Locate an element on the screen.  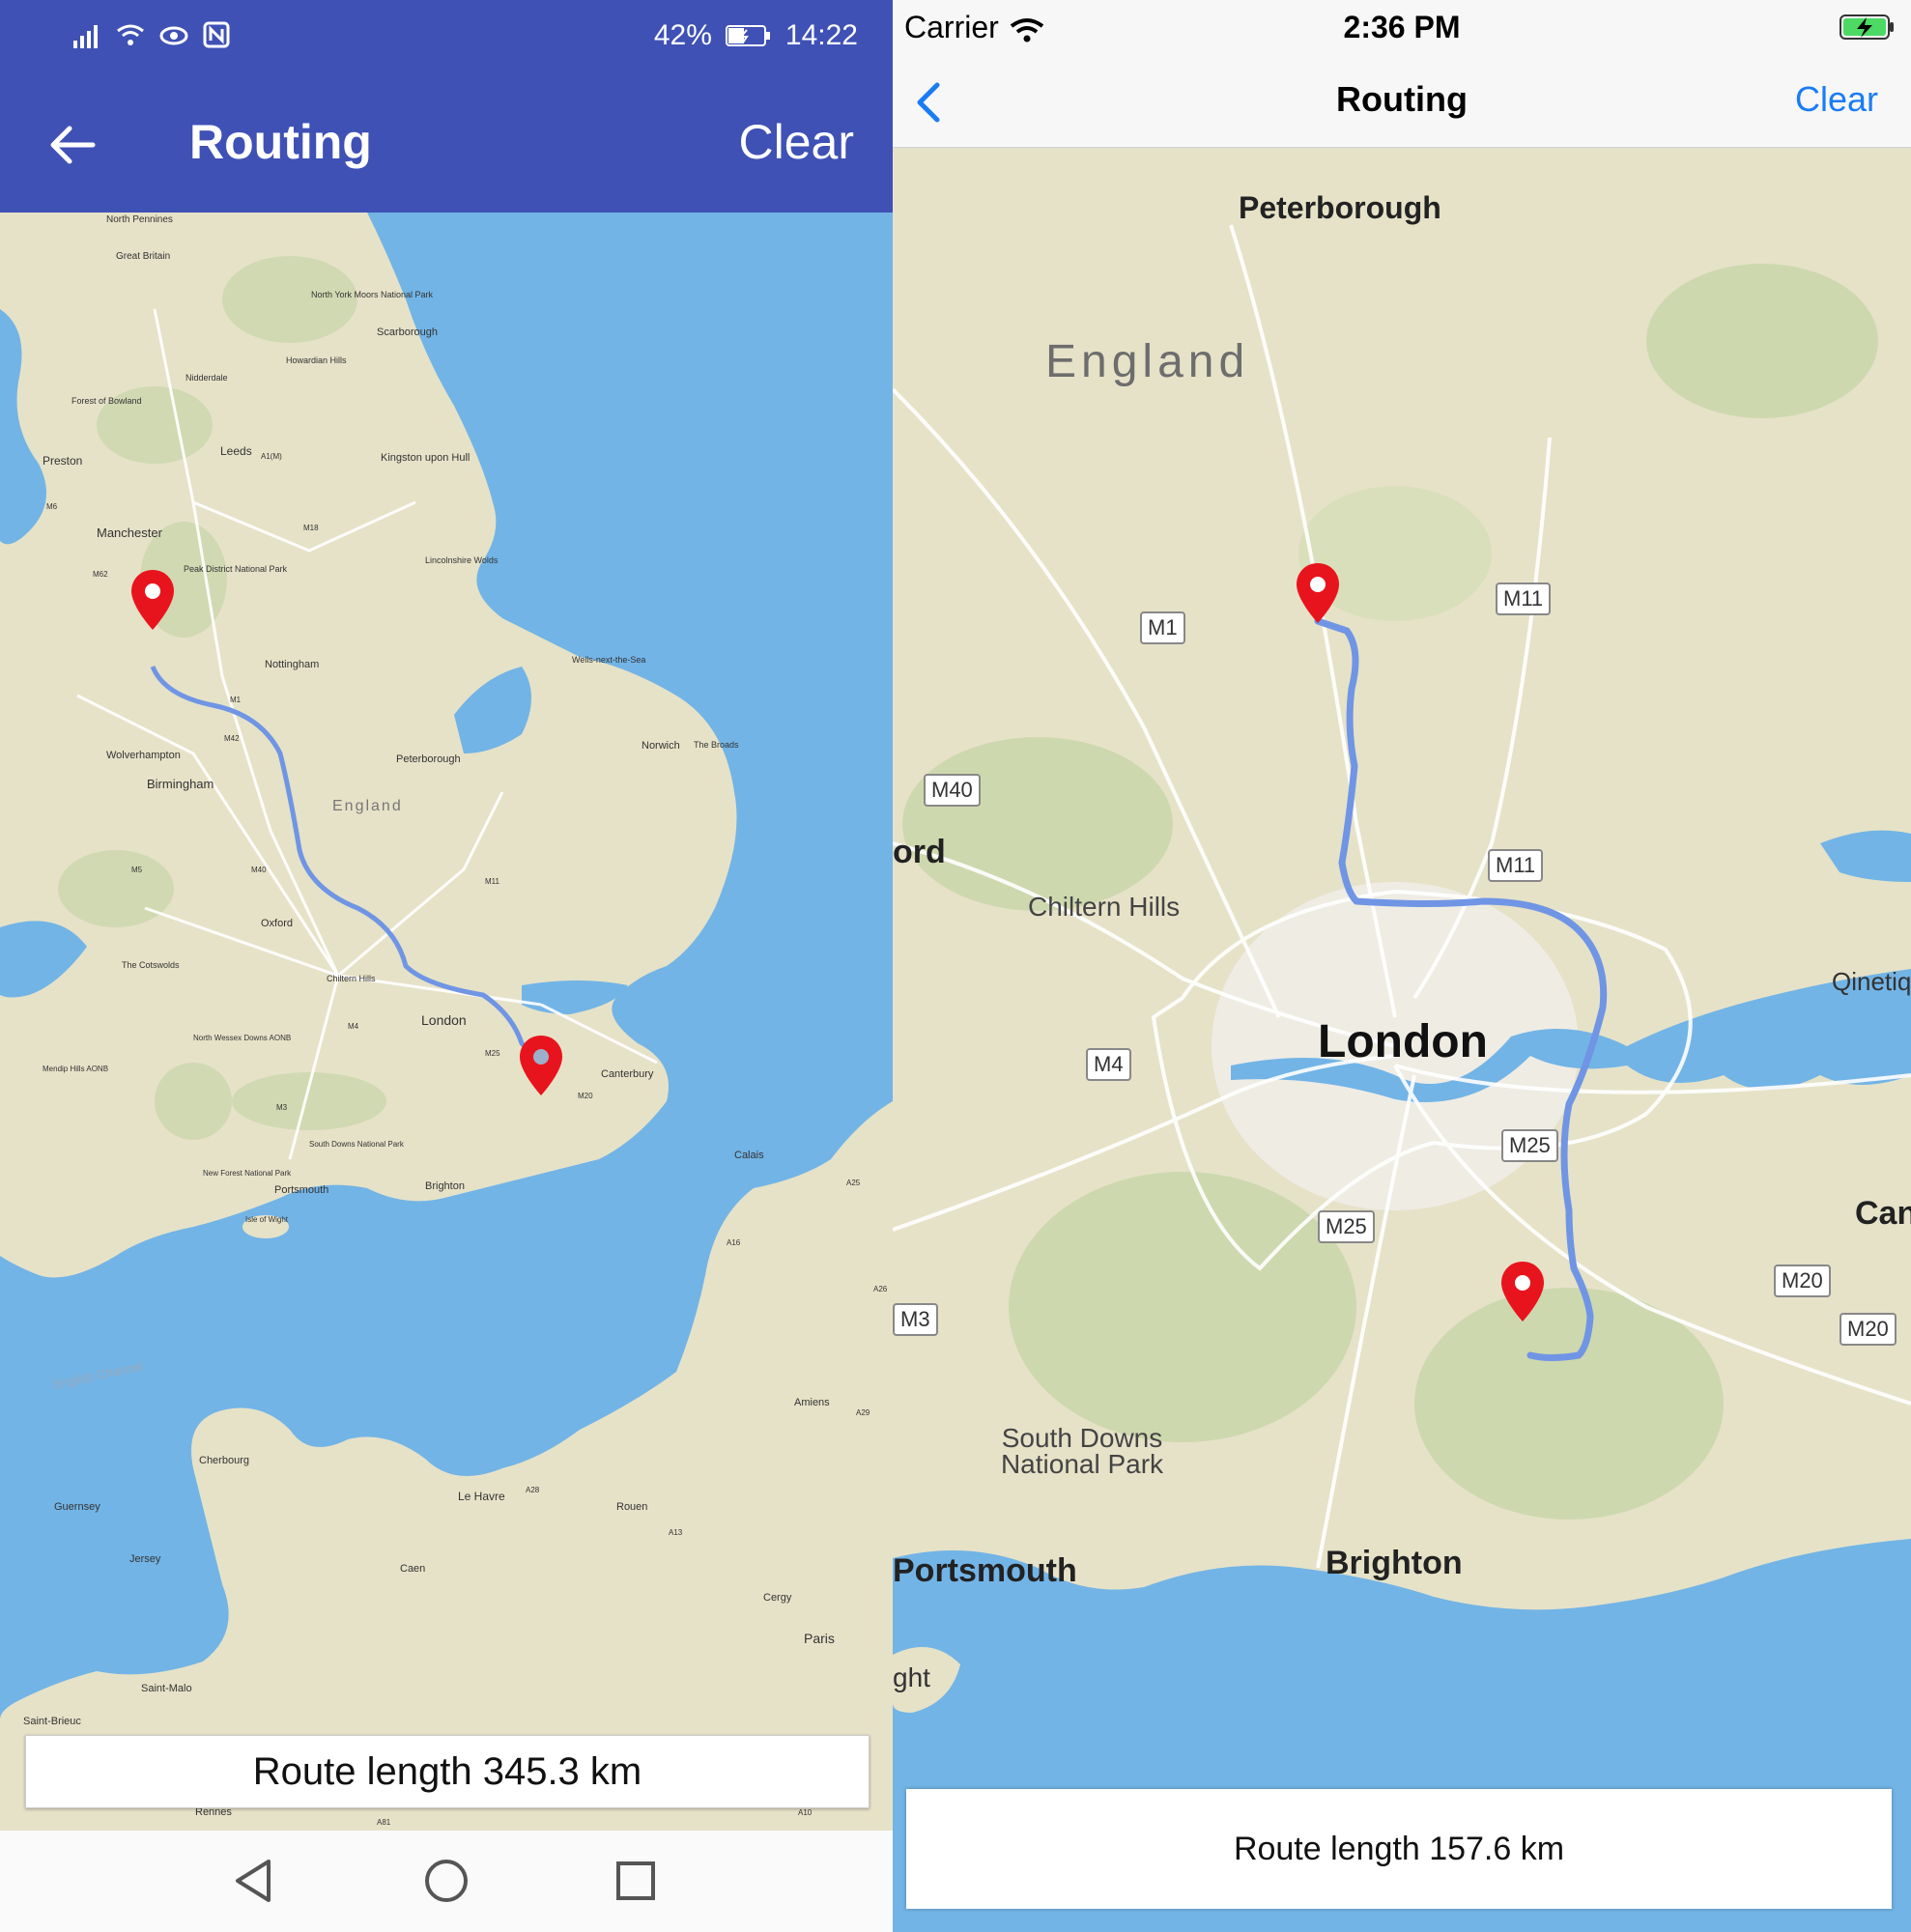
road-label: M3 is located at coordinates (282, 1107).